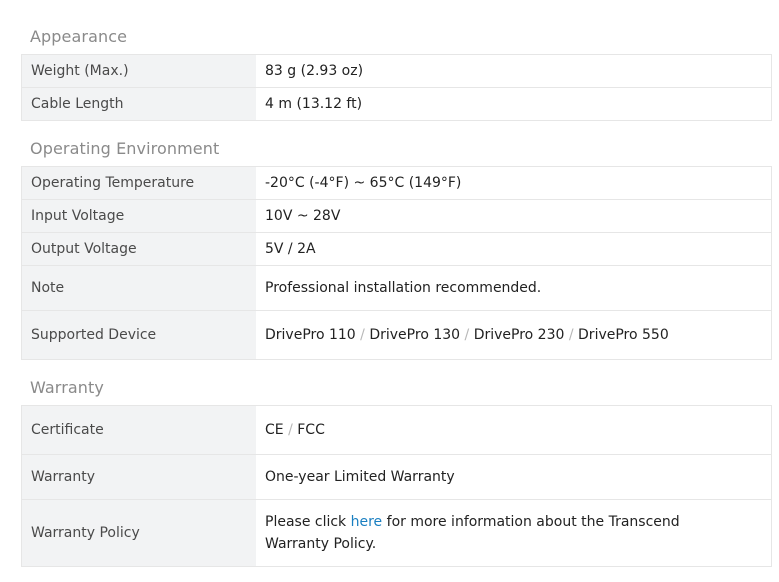 The image size is (779, 582). Describe the element at coordinates (67, 387) in the screenshot. I see `section-title-warranty: Warranty` at that location.